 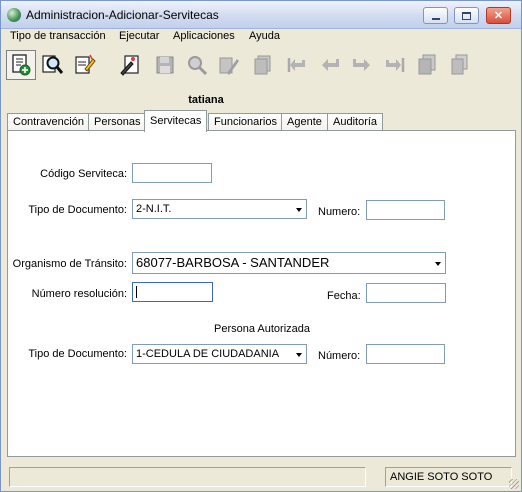 I want to click on menu-tipo-transaccion: Tipo de transacción, so click(x=58, y=36).